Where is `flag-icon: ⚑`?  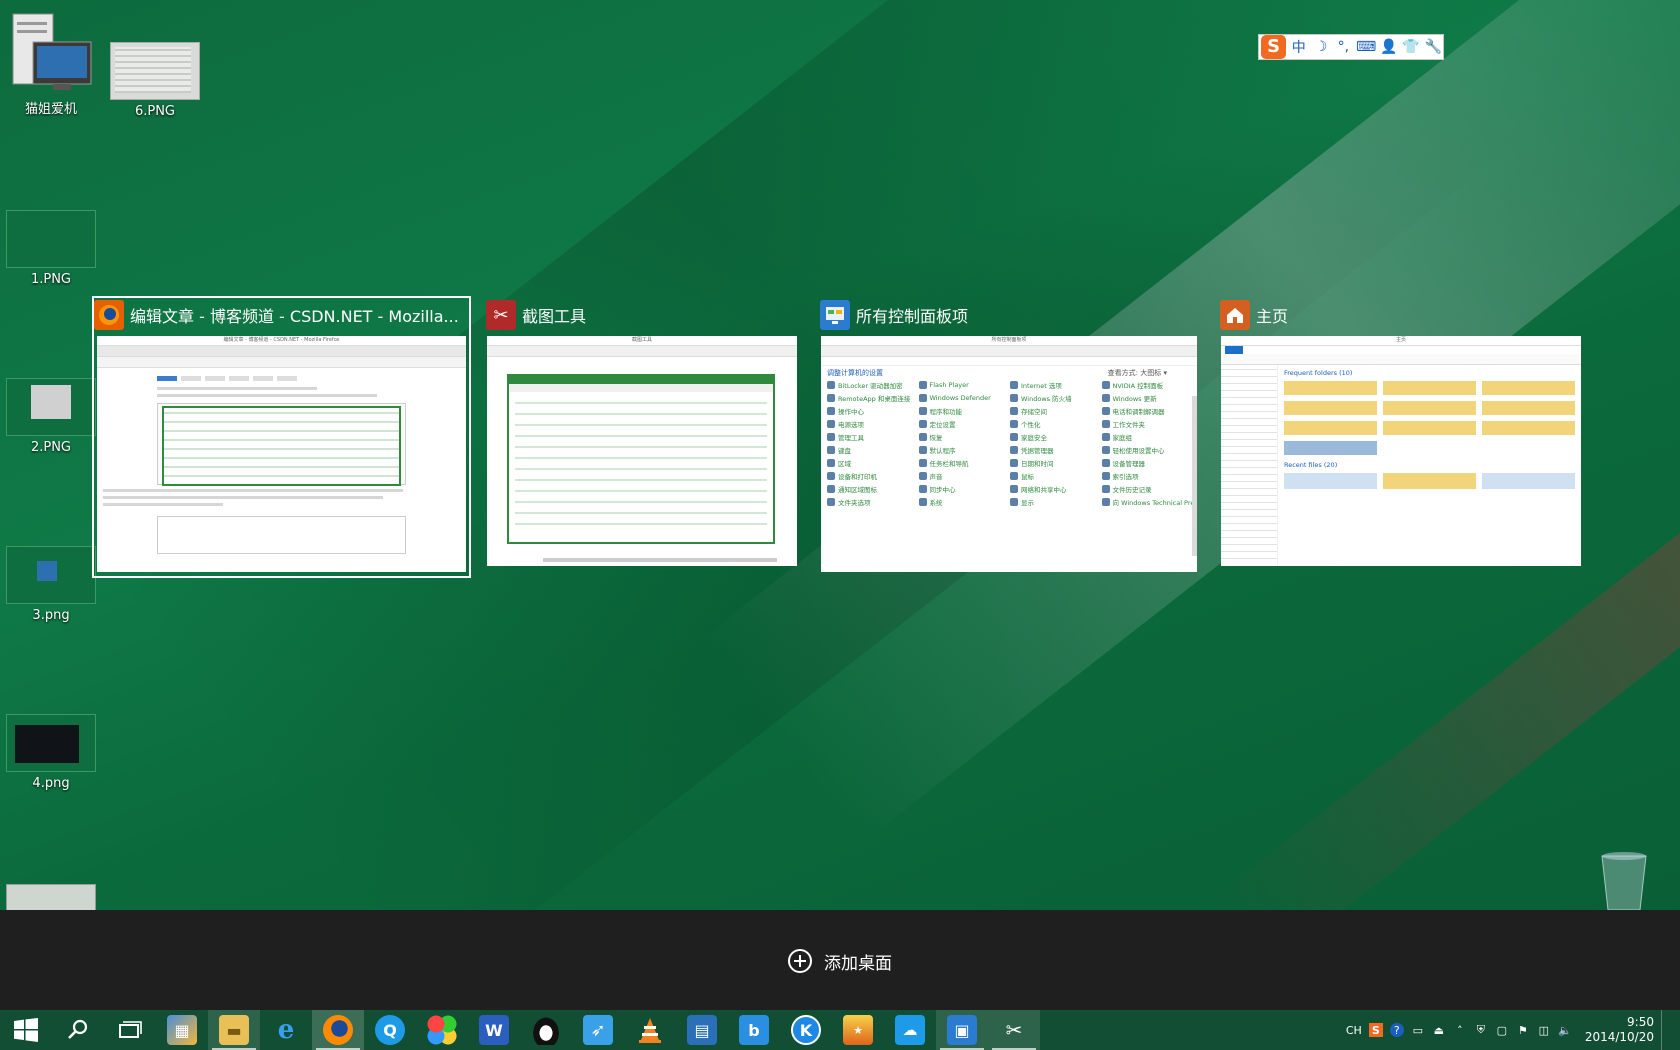
flag-icon: ⚑ is located at coordinates (1523, 1030).